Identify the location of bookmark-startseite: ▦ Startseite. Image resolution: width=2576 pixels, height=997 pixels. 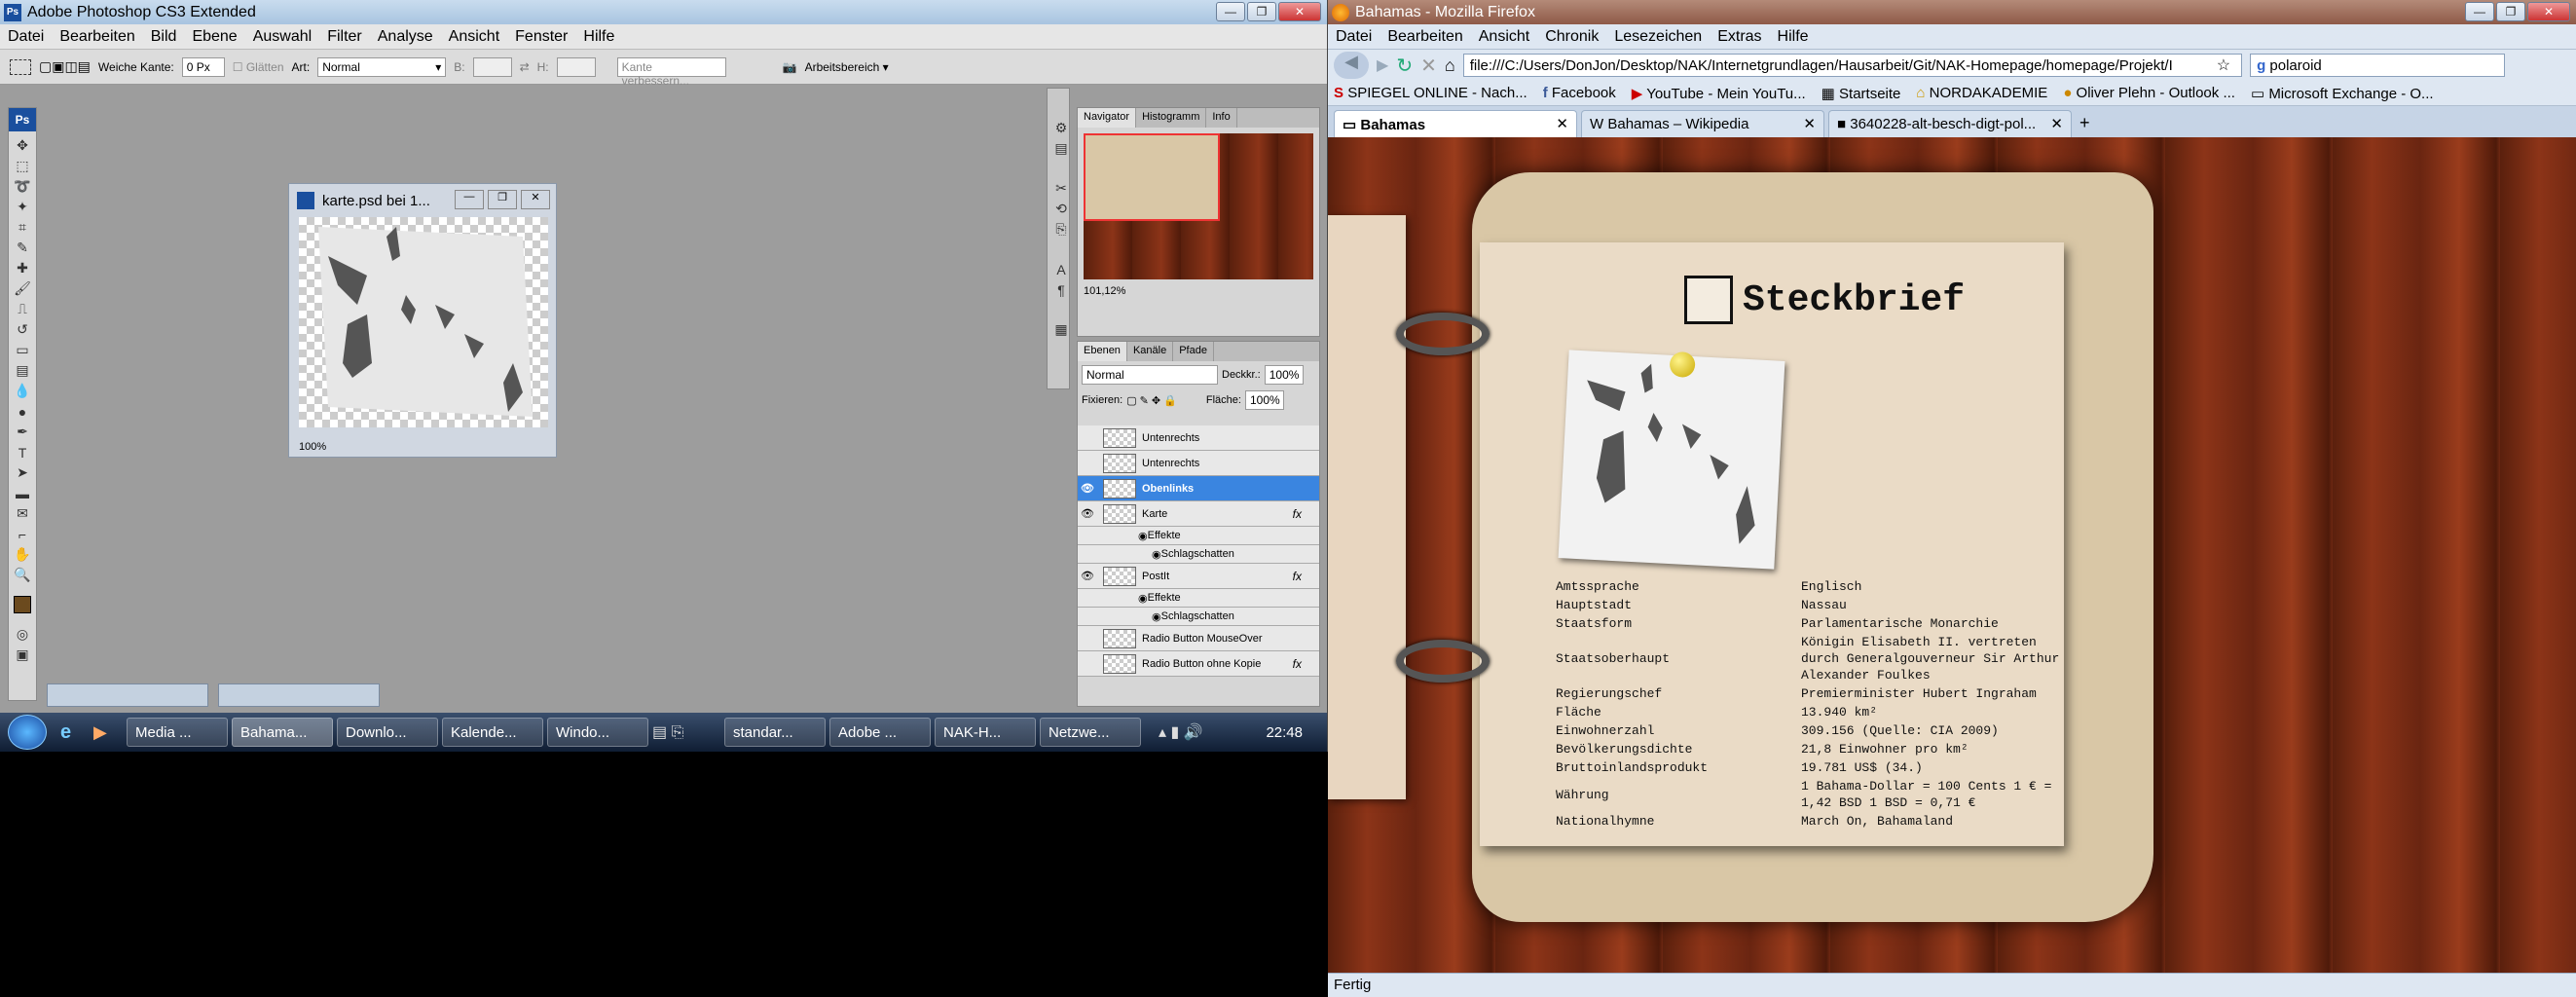
(1861, 93).